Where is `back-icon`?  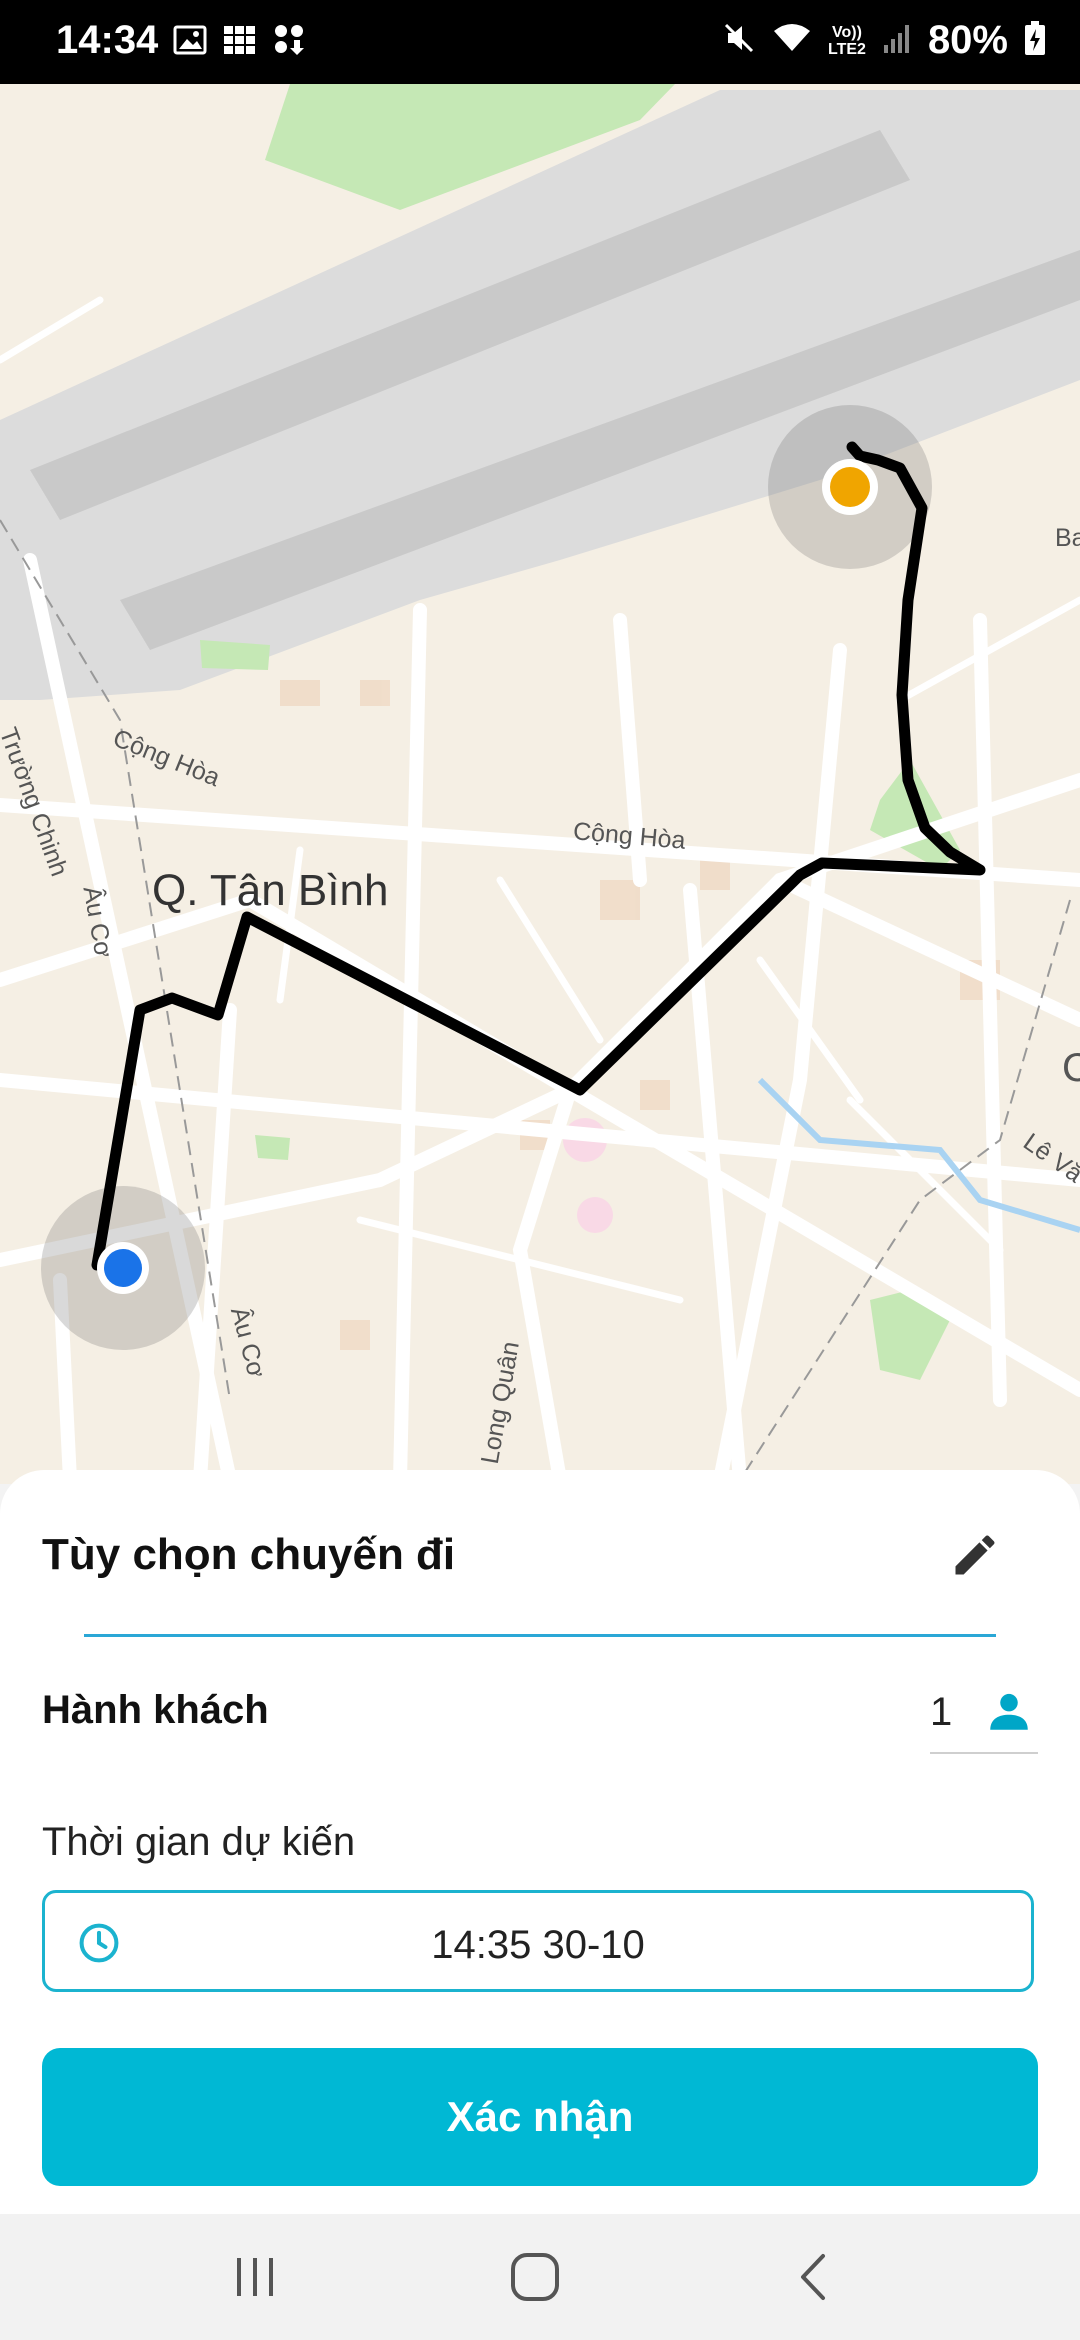 back-icon is located at coordinates (815, 2279).